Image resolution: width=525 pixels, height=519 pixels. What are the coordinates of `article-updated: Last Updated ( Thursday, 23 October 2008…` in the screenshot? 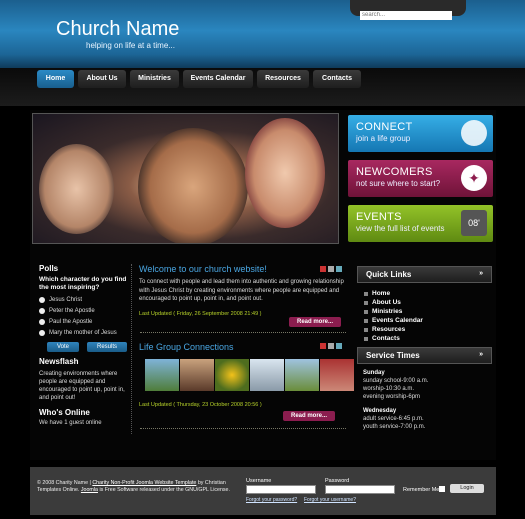 It's located at (200, 405).